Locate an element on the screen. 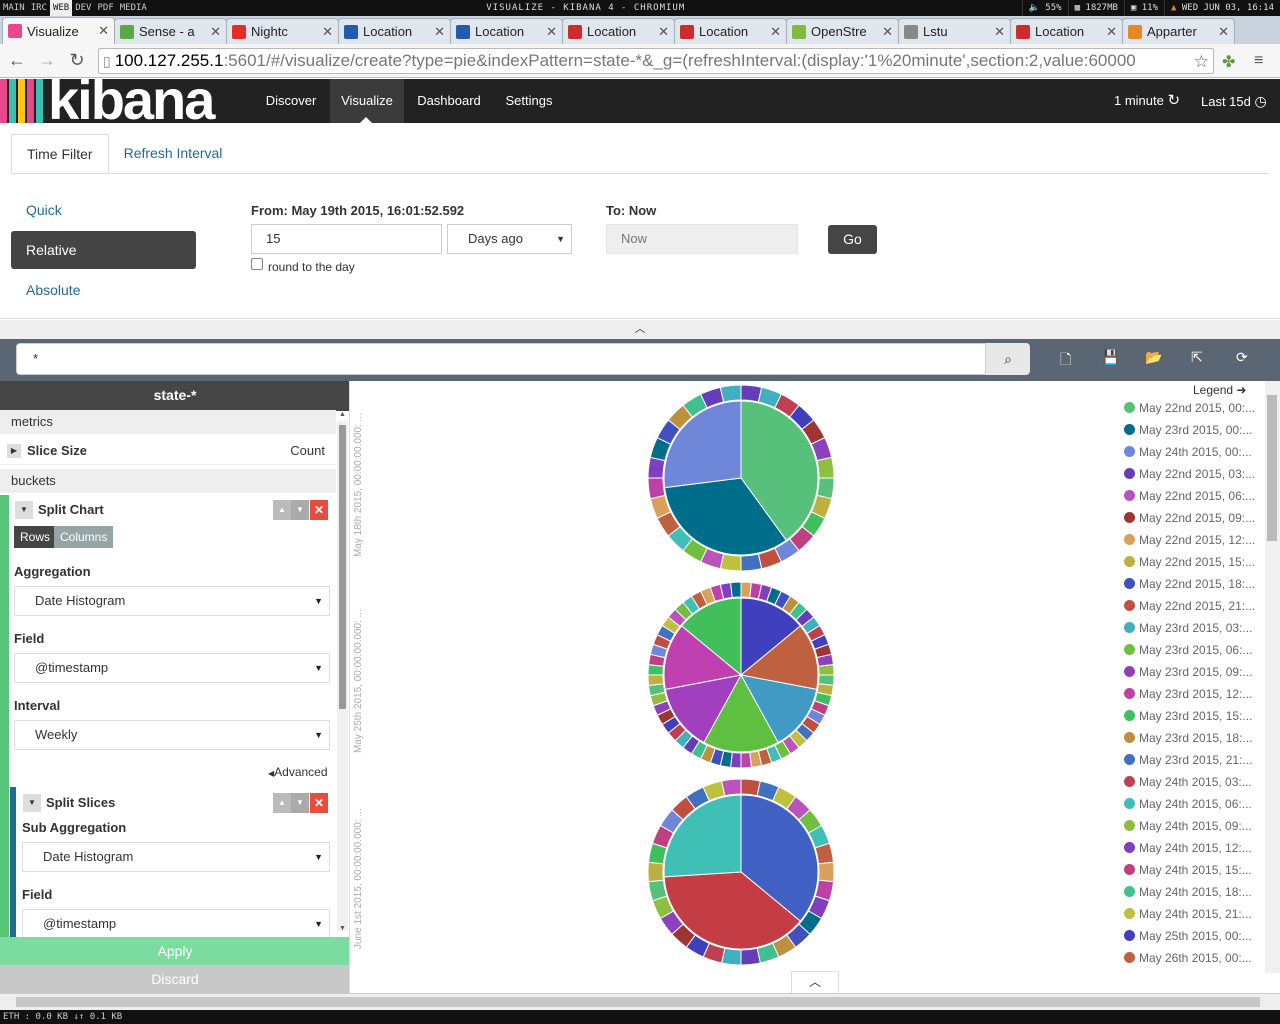 This screenshot has height=1024, width=1280. legend-scroll-thumb is located at coordinates (1272, 468).